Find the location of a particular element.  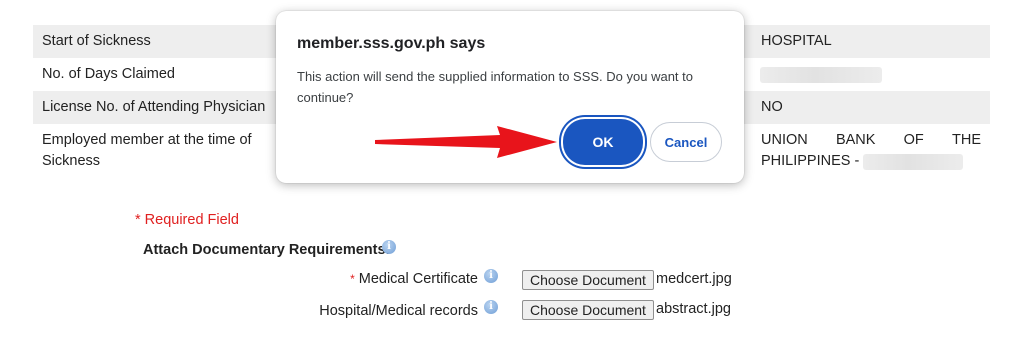

required-star: * is located at coordinates (352, 279).